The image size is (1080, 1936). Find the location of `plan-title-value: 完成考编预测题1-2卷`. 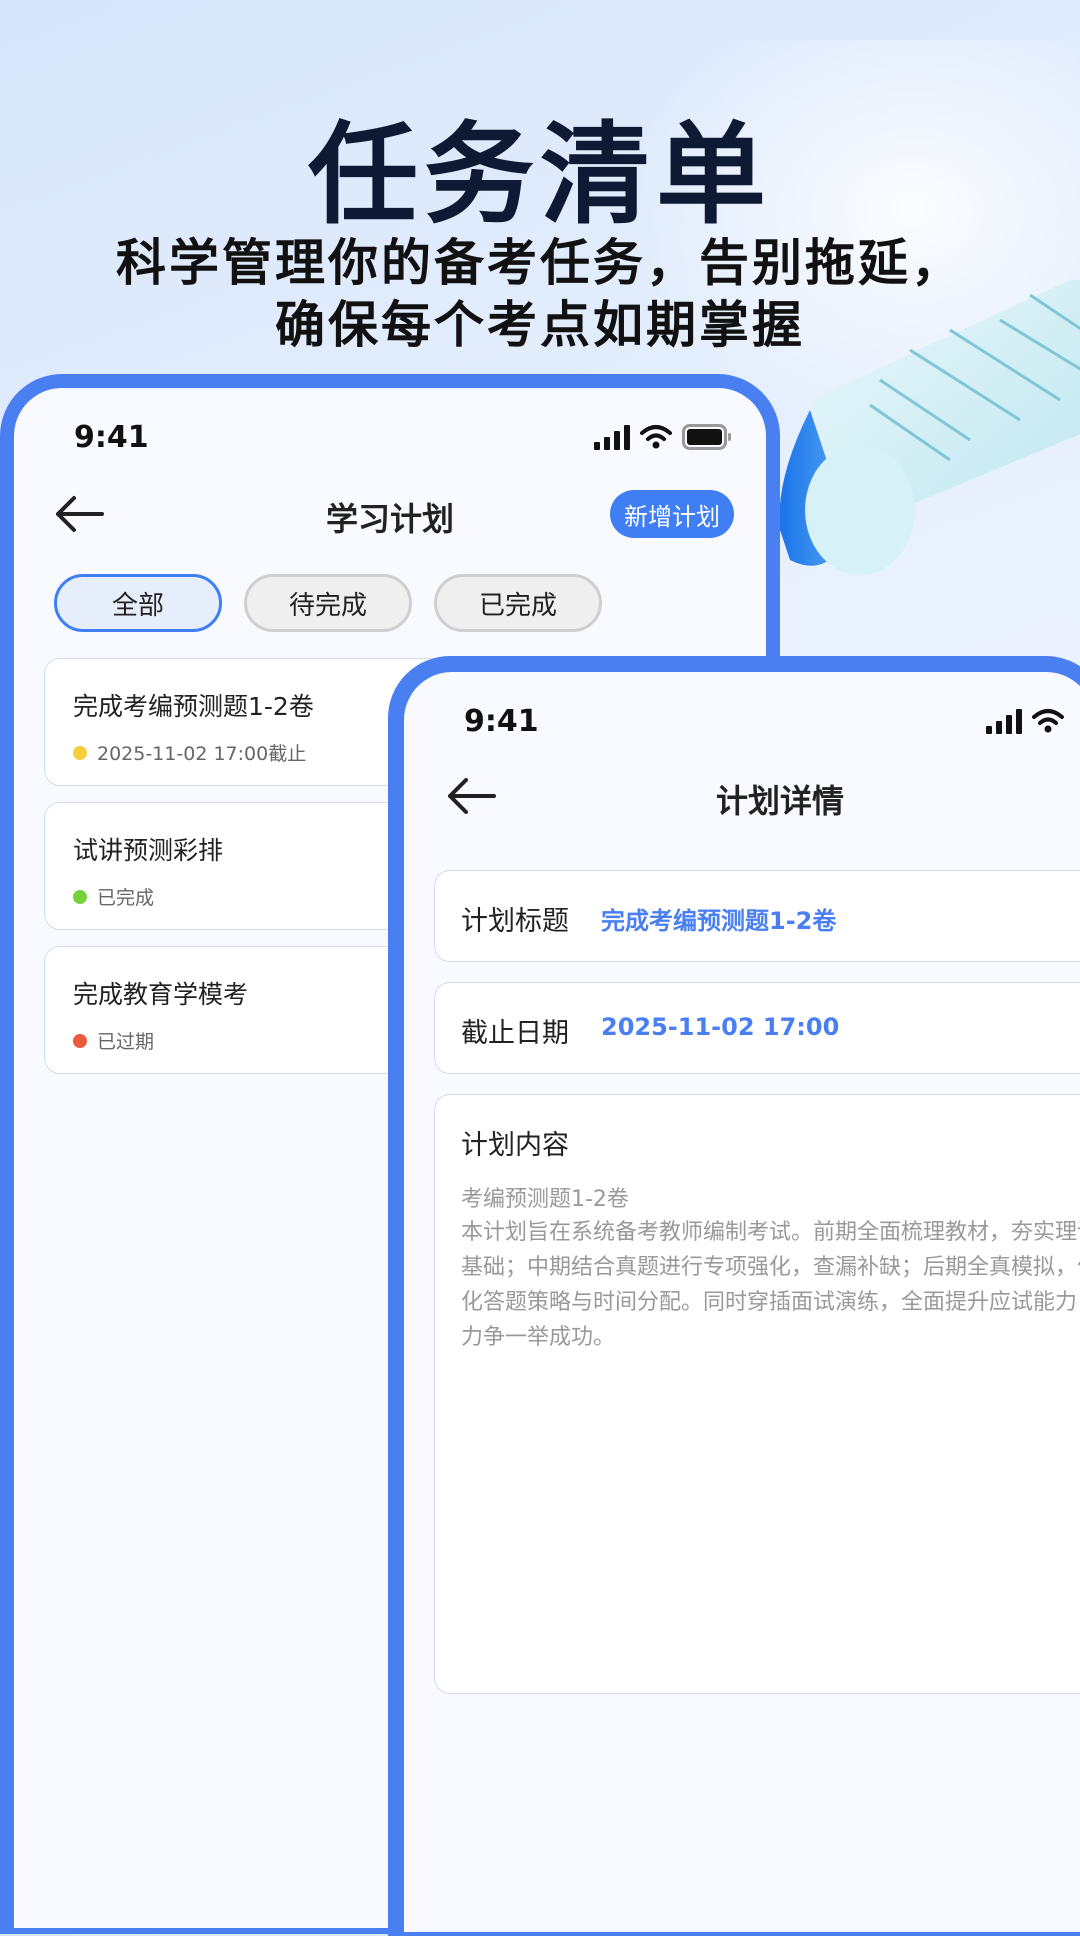

plan-title-value: 完成考编预测题1-2卷 is located at coordinates (719, 921).